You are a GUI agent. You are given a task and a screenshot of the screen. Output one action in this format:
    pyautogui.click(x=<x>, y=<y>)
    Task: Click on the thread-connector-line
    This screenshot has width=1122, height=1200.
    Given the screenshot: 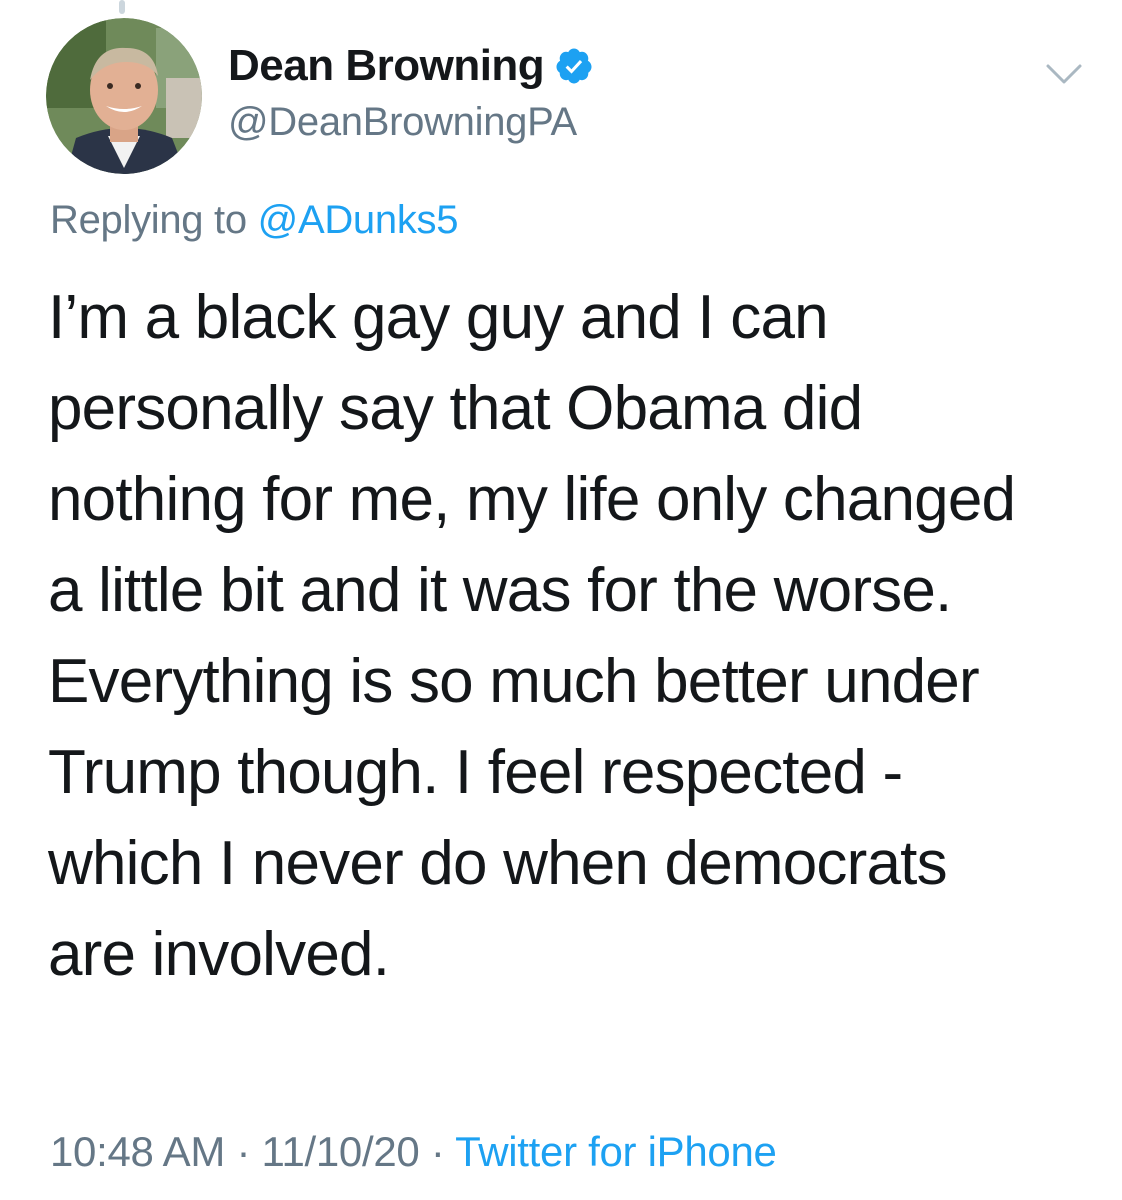 What is the action you would take?
    pyautogui.click(x=122, y=7)
    